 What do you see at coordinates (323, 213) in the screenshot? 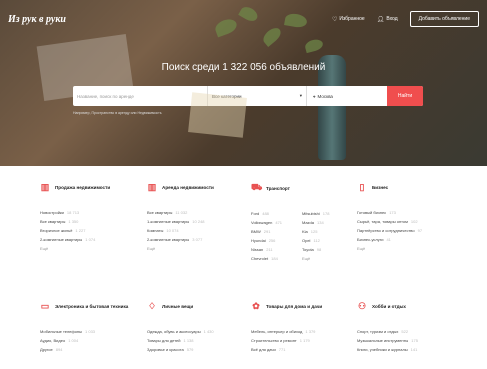
I see `list-item: Mitsubishi 178` at bounding box center [323, 213].